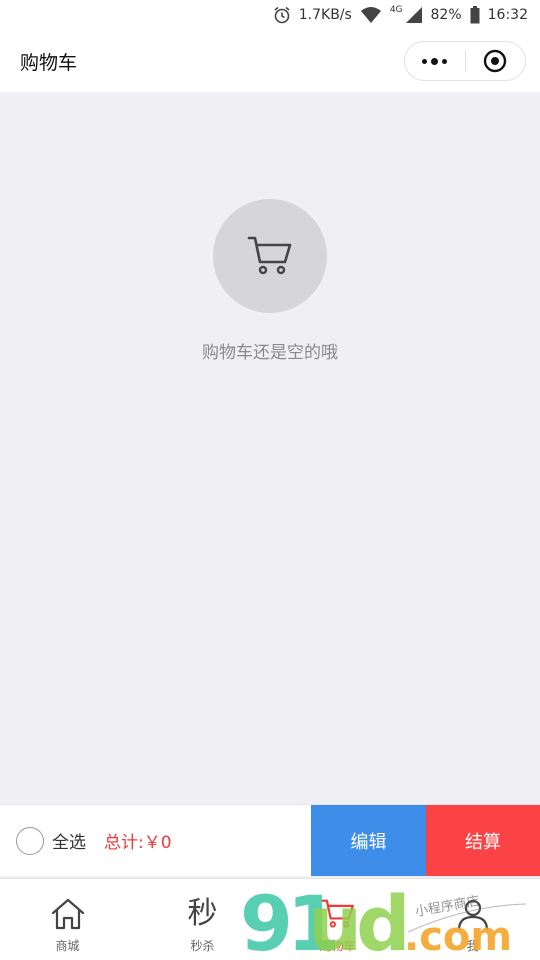  Describe the element at coordinates (472, 946) in the screenshot. I see `tab-label: 我` at that location.